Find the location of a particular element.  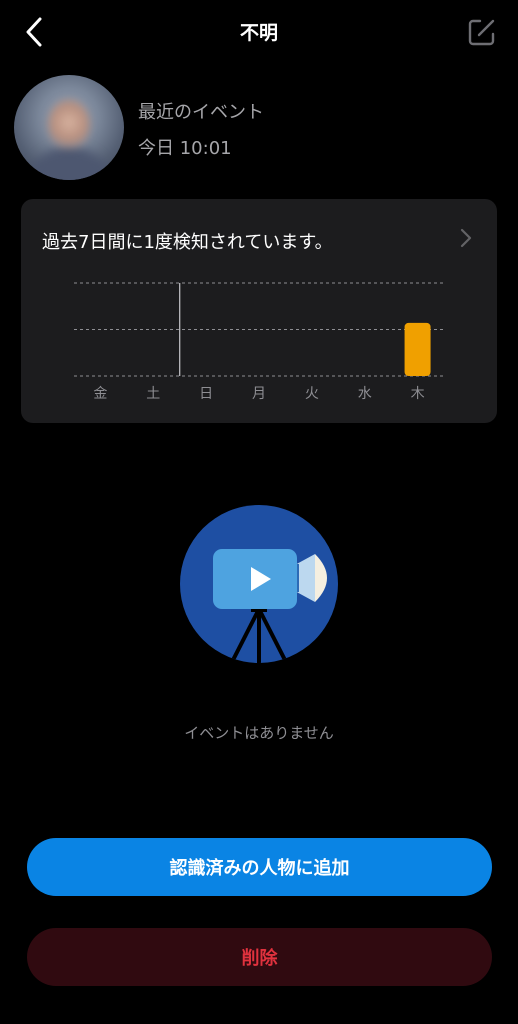

video-camera-icon is located at coordinates (259, 584).